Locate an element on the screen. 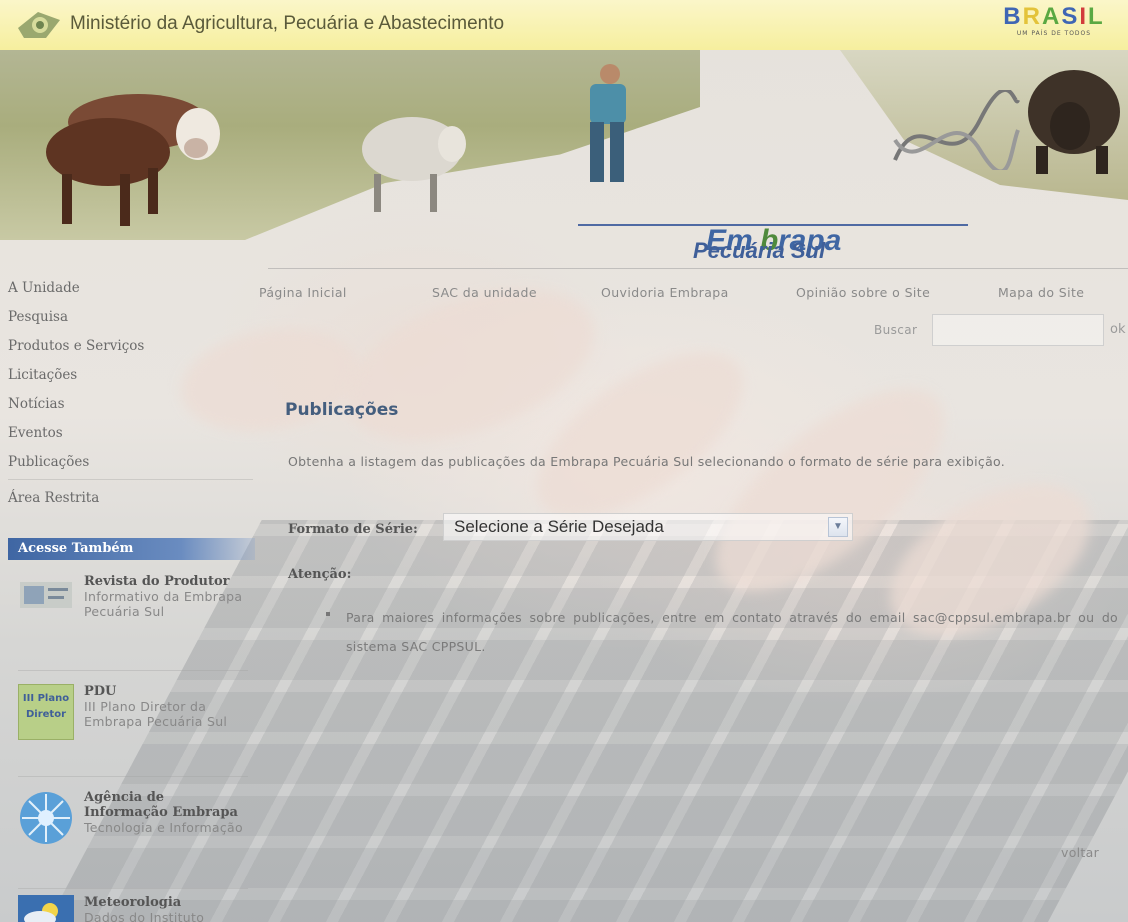  format-label: Formato de Série: is located at coordinates (353, 529).